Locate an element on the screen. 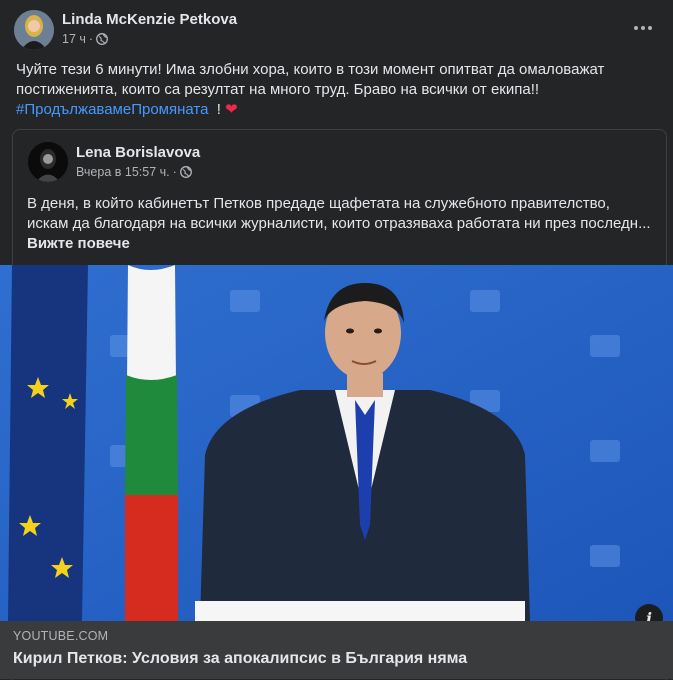 This screenshot has height=680, width=673. post-header: Linda McKenzie Petkova 17 ч · is located at coordinates (336, 29).